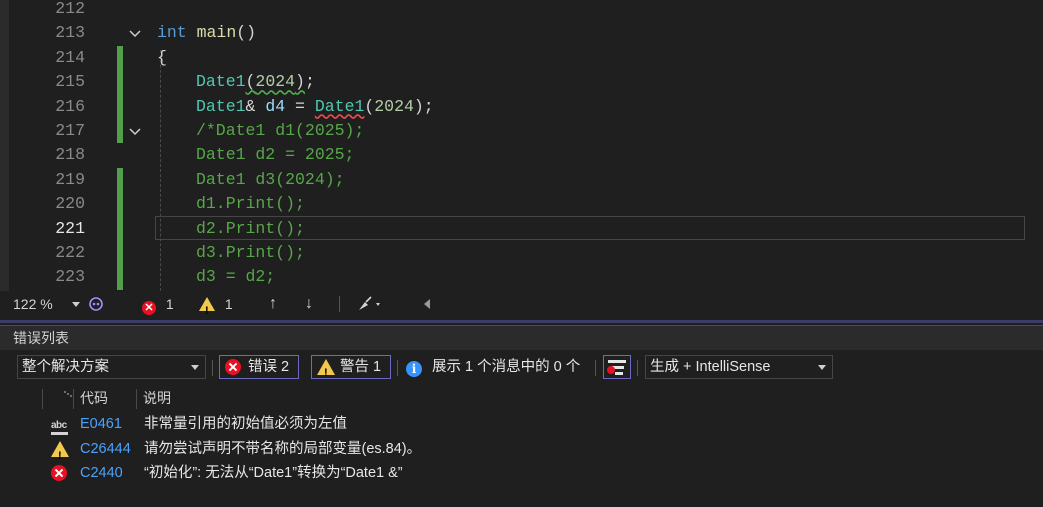 The height and width of the screenshot is (507, 1043). Describe the element at coordinates (1035, 145) in the screenshot. I see `vertical-scrollbar` at that location.